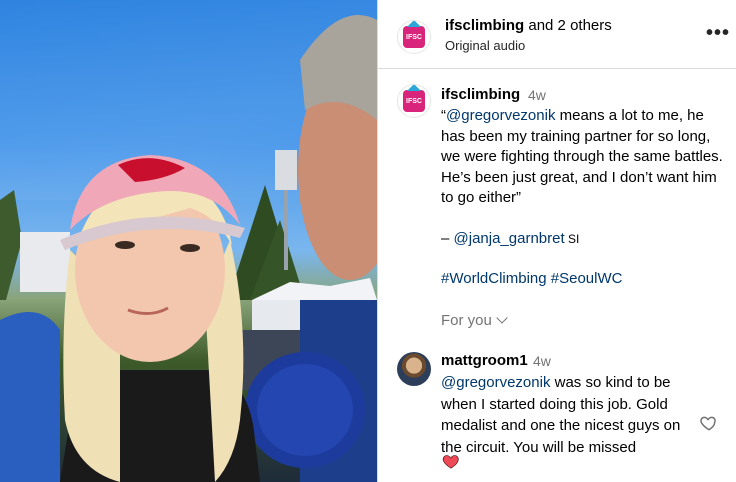 This screenshot has width=736, height=482. What do you see at coordinates (414, 369) in the screenshot?
I see `commenter-avatar` at bounding box center [414, 369].